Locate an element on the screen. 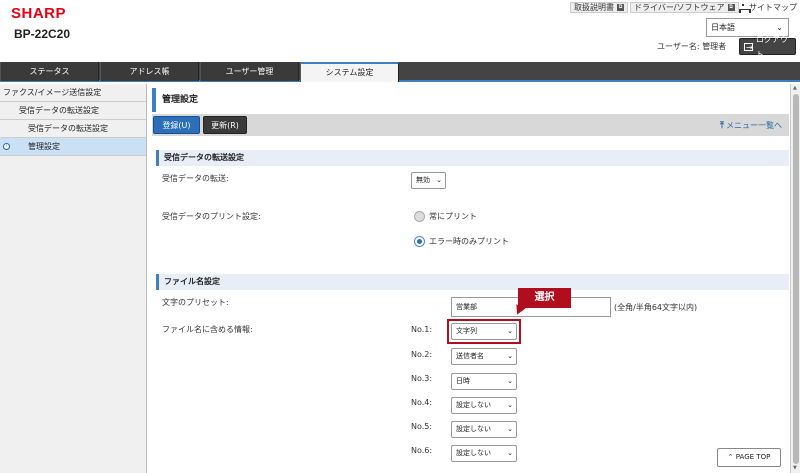 The height and width of the screenshot is (473, 800). username-label: ユーザー名: 管理者 is located at coordinates (692, 46).